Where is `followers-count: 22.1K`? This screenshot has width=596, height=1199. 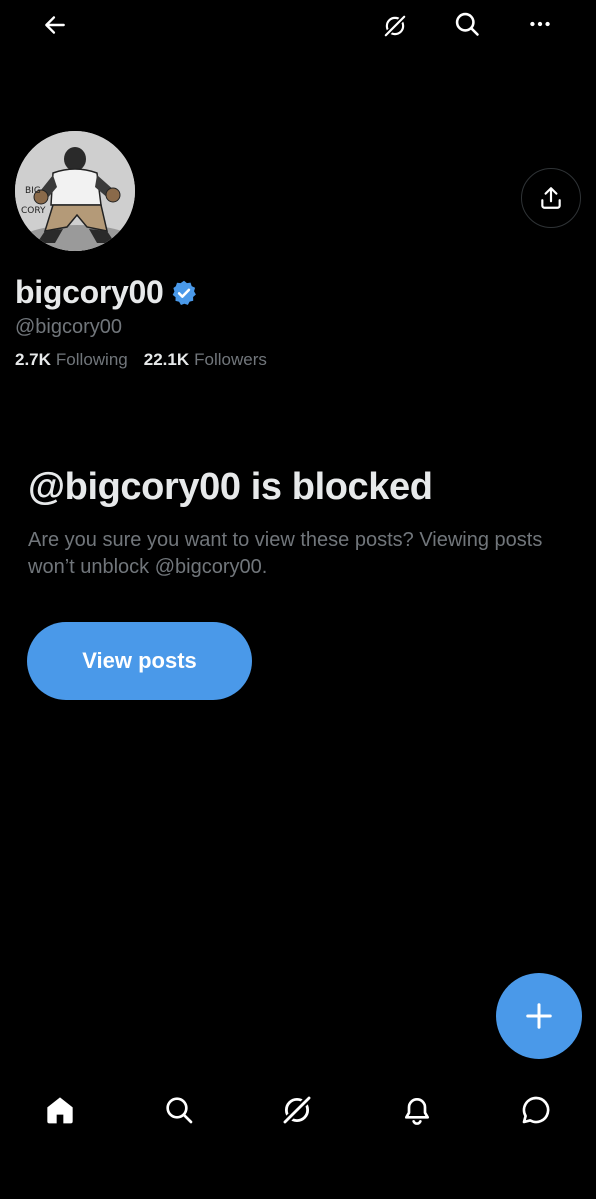 followers-count: 22.1K is located at coordinates (166, 359).